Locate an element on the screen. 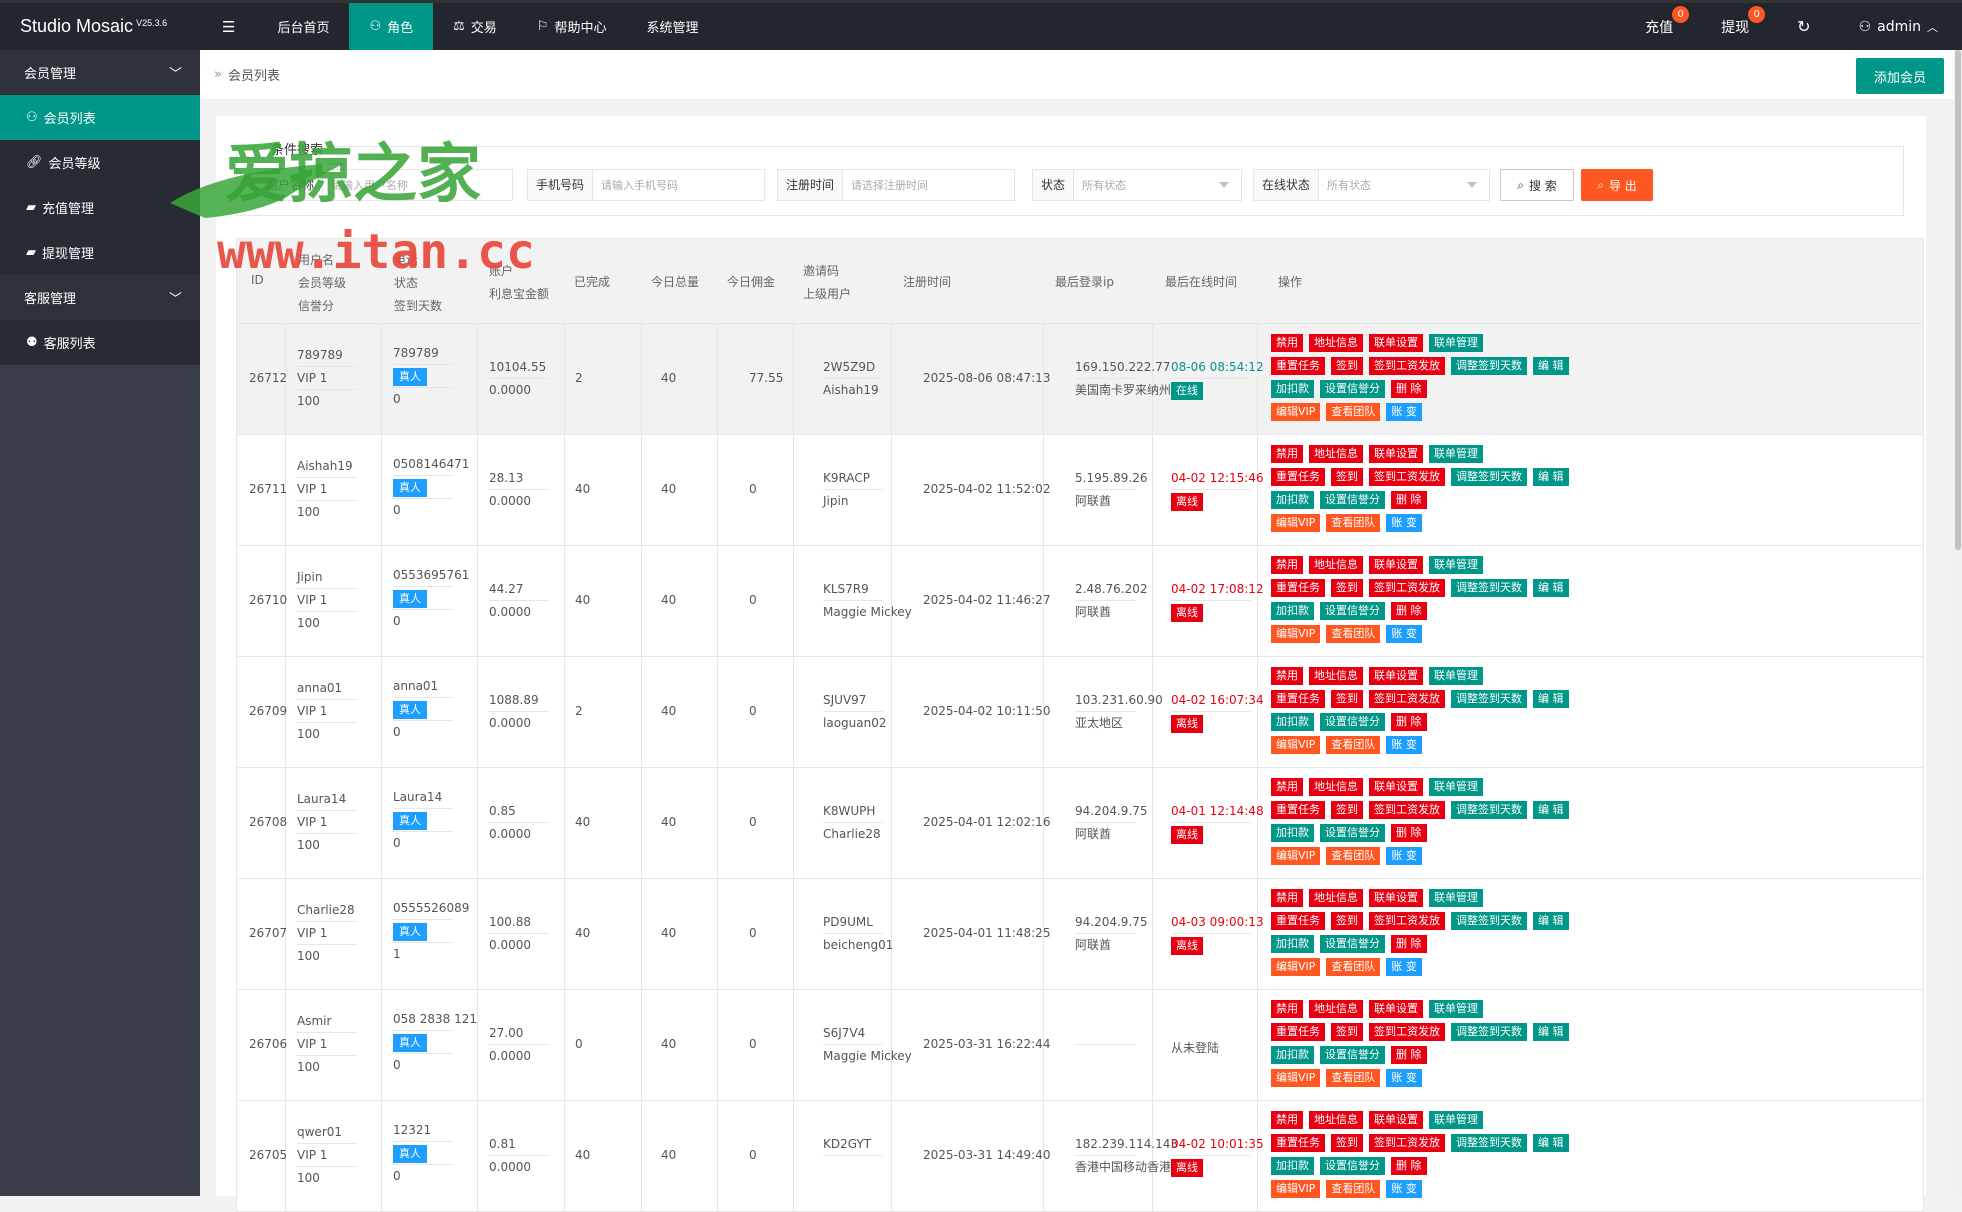 The image size is (1962, 1212). sidebar-item-withdraw: ▰ 提现管理 is located at coordinates (100, 252).